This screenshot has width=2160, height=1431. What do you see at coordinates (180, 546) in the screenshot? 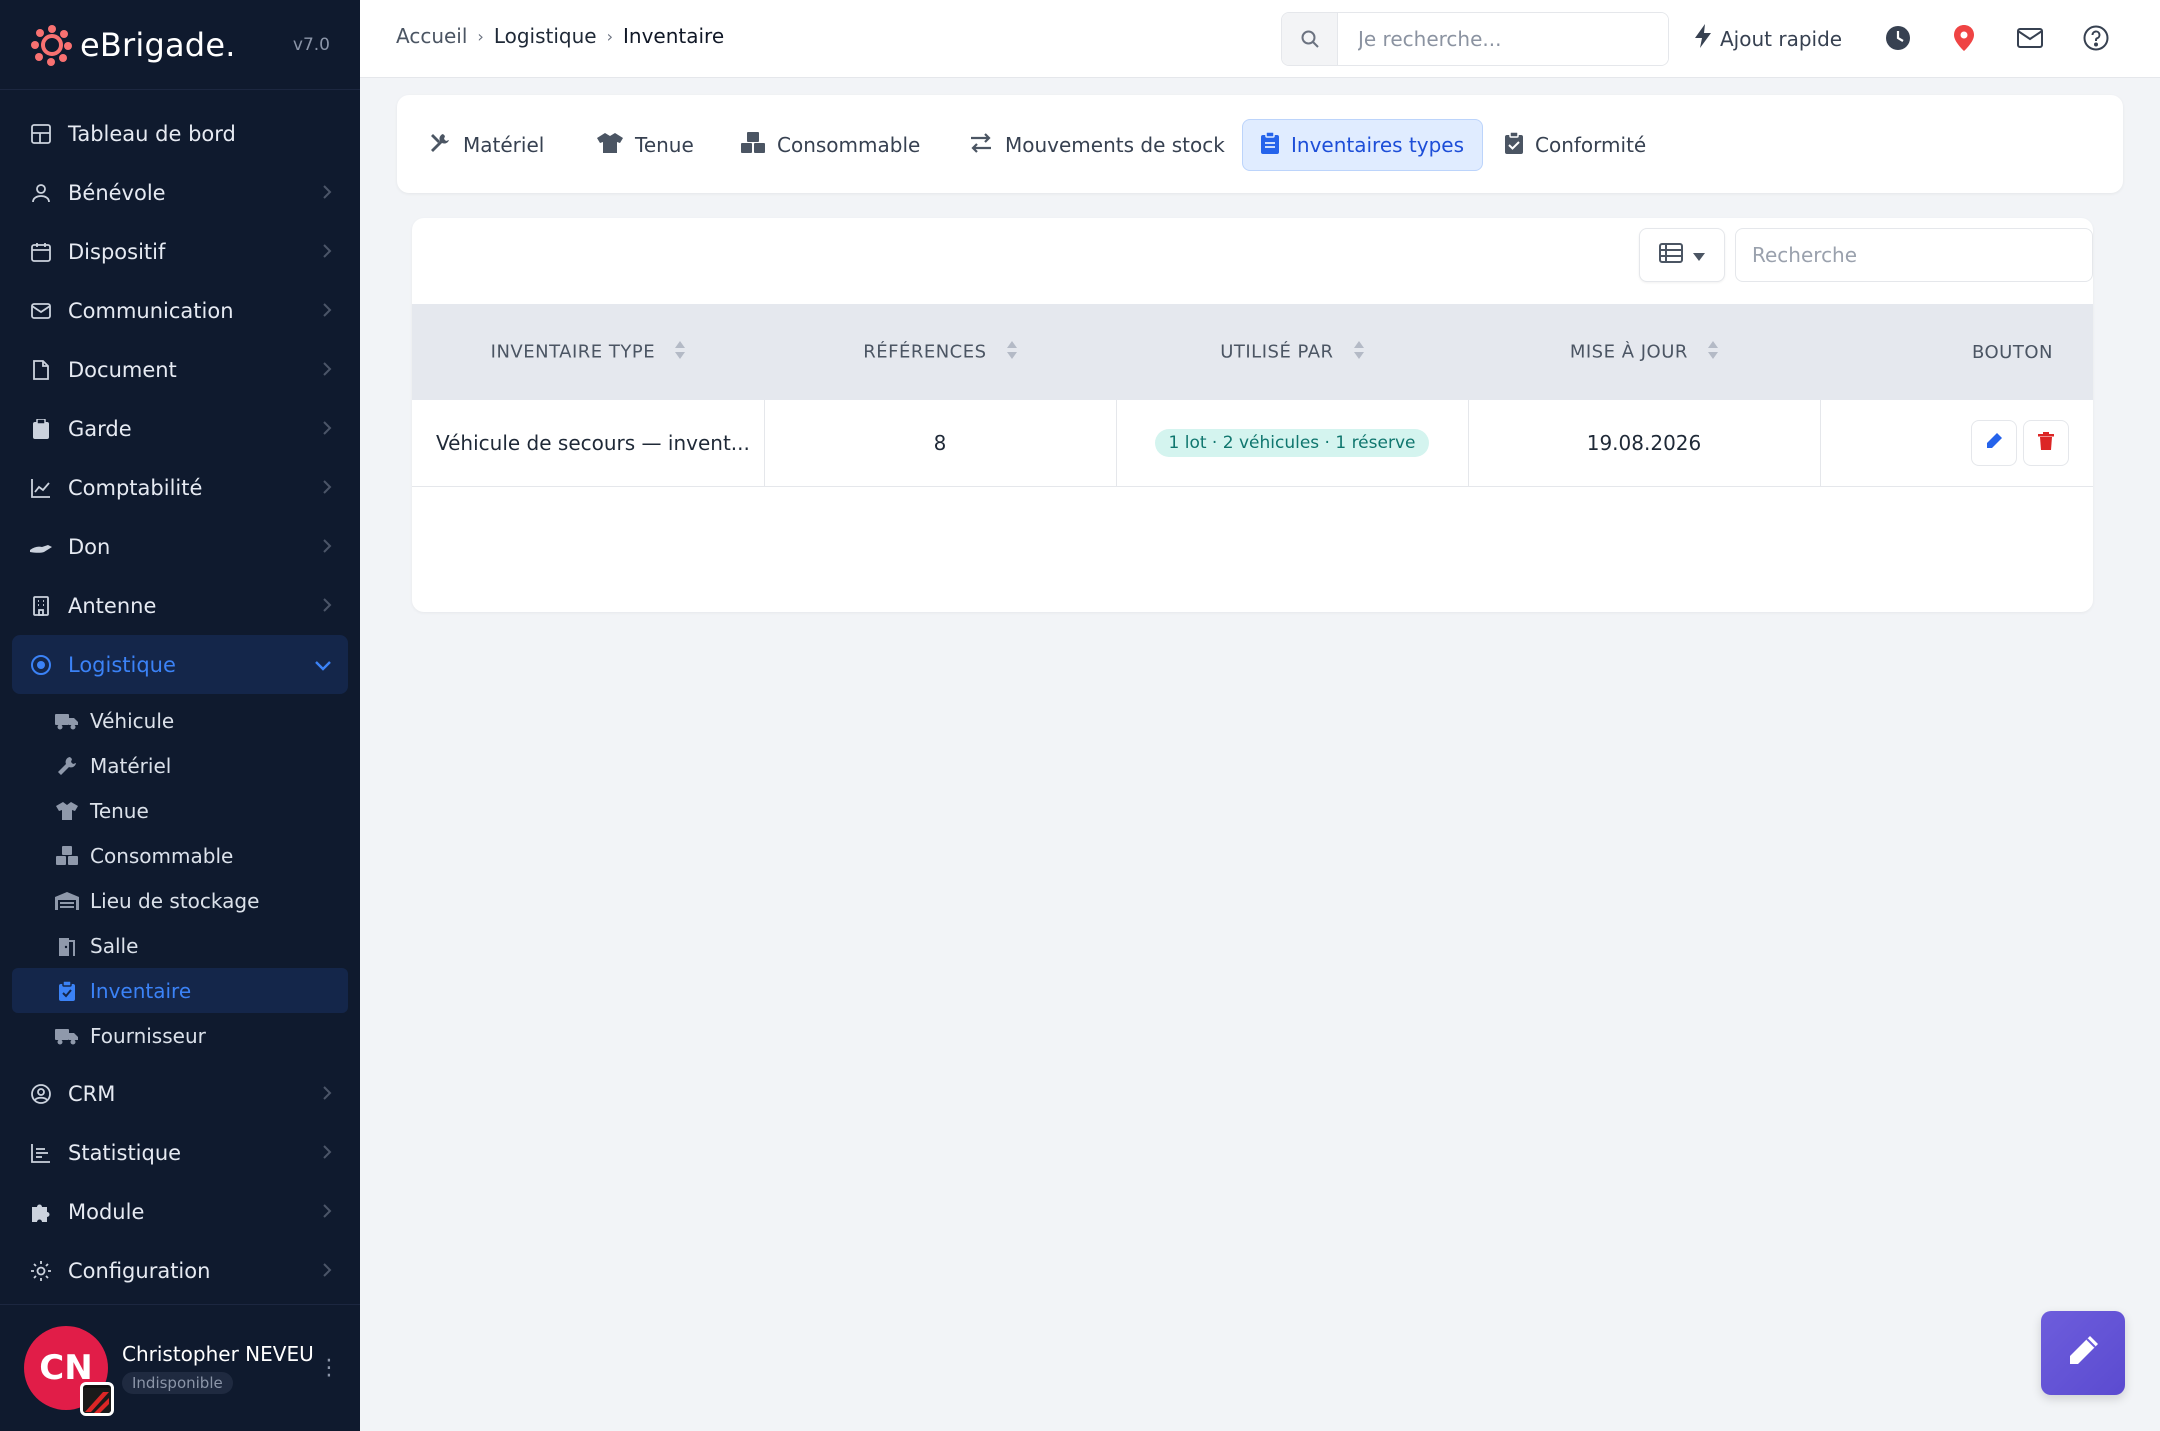
I see `sidebar-item-don: Don` at bounding box center [180, 546].